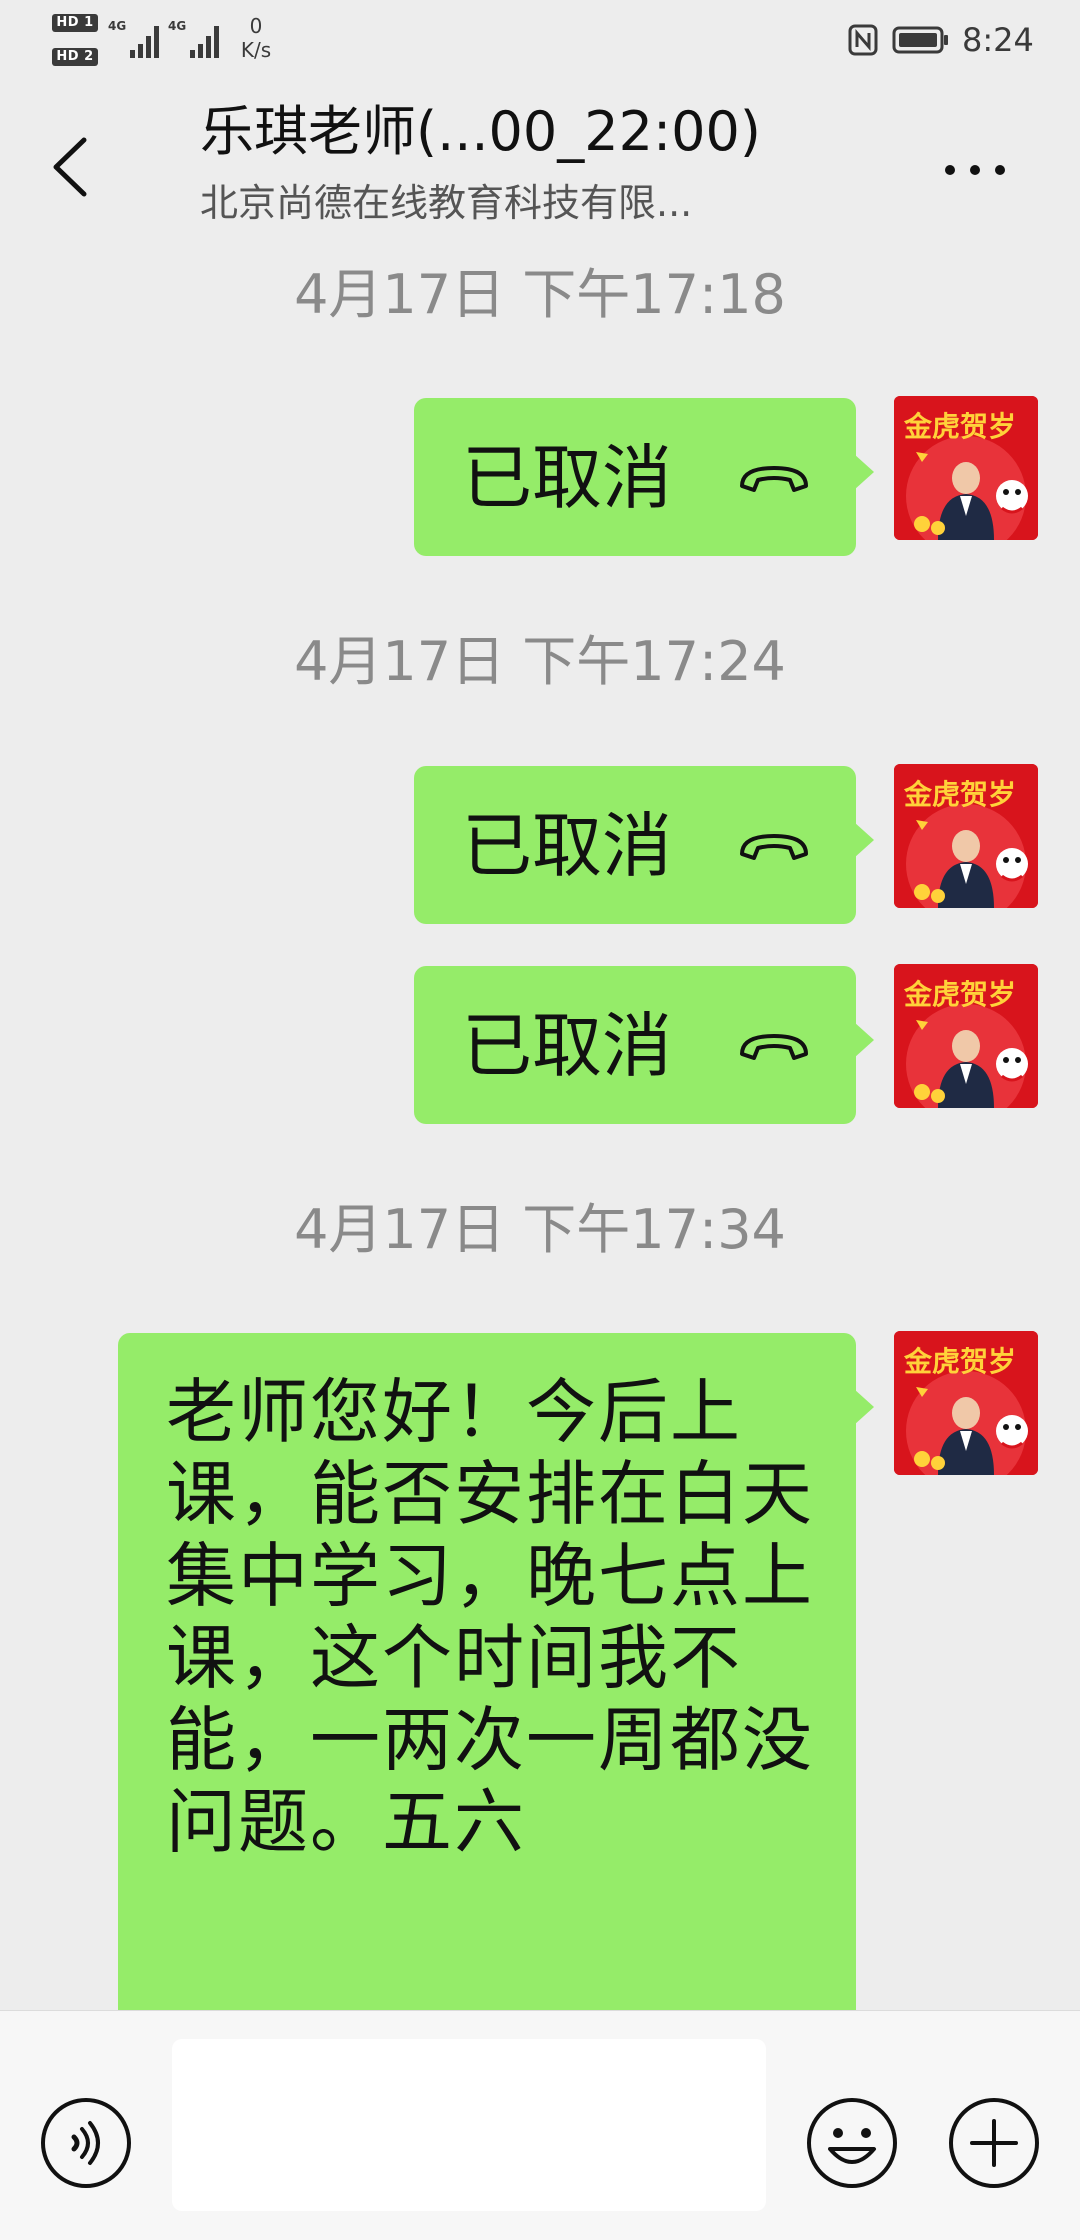 This screenshot has height=2240, width=1080. Describe the element at coordinates (540, 1229) in the screenshot. I see `message-timestamp: 4月17日 下午17:34` at that location.